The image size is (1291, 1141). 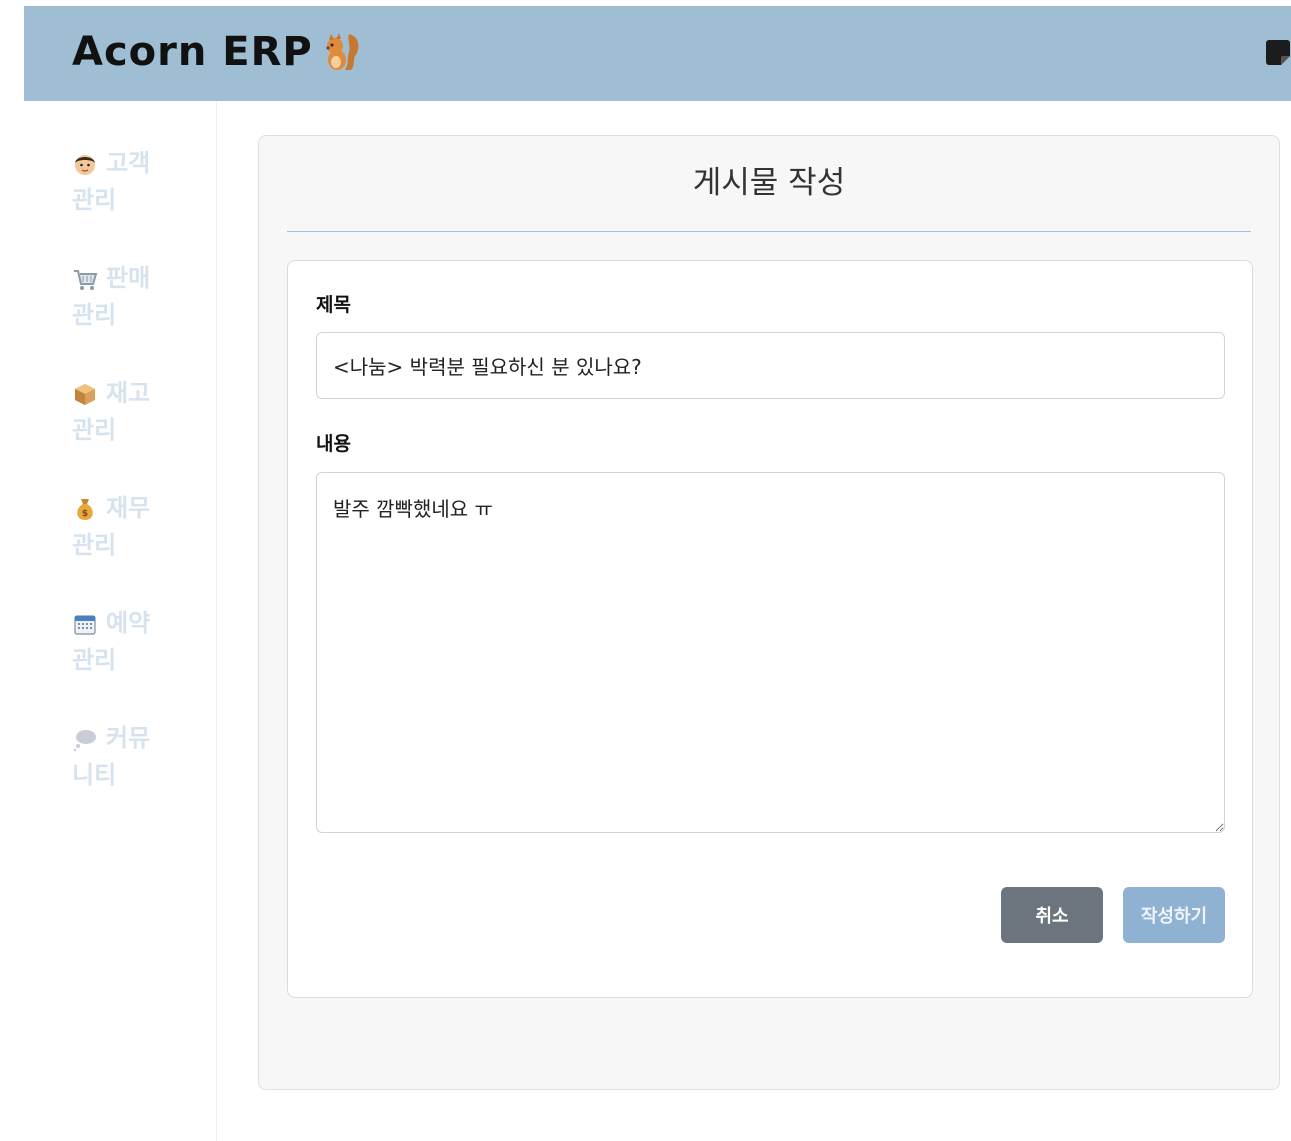 What do you see at coordinates (128, 393) in the screenshot?
I see `sidebar-item-label: 재고` at bounding box center [128, 393].